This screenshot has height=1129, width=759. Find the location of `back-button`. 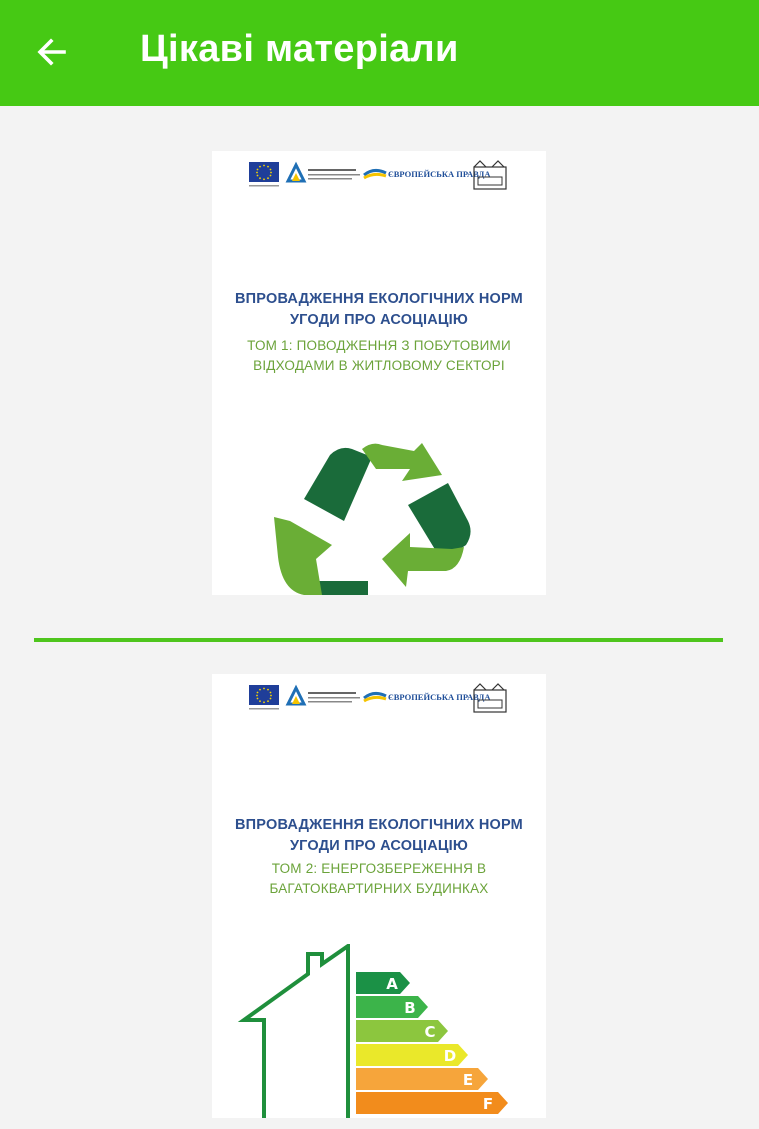

back-button is located at coordinates (52, 52).